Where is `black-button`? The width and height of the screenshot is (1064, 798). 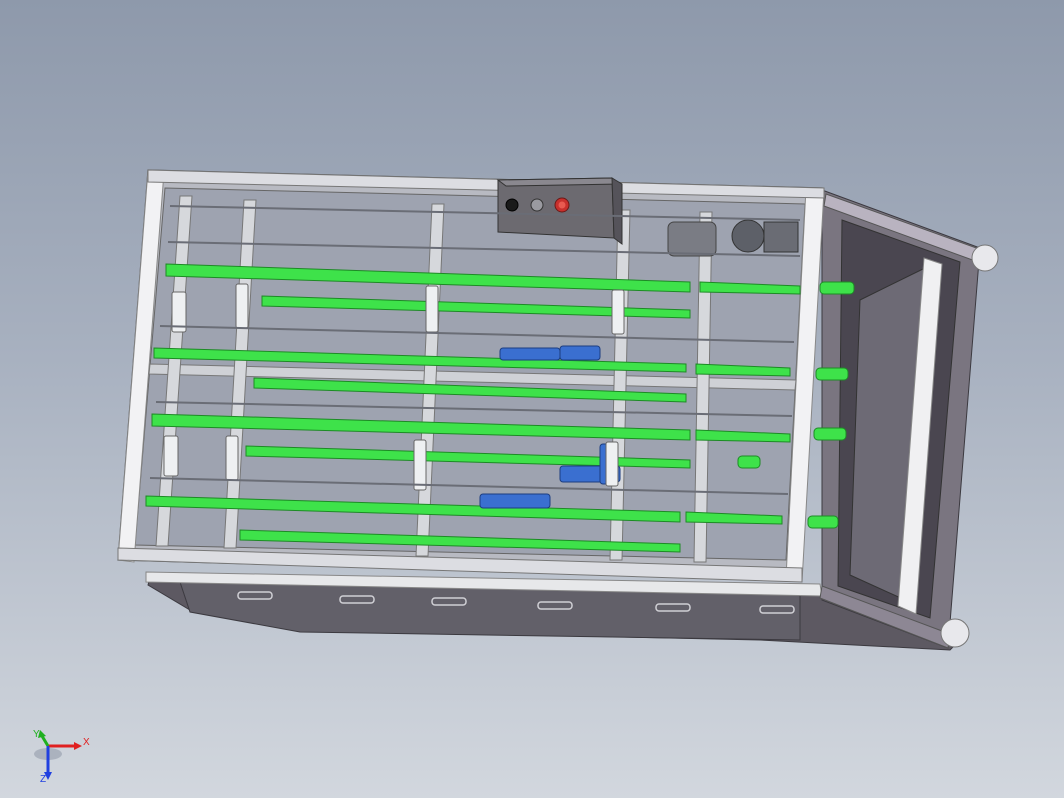
black-button is located at coordinates (512, 205).